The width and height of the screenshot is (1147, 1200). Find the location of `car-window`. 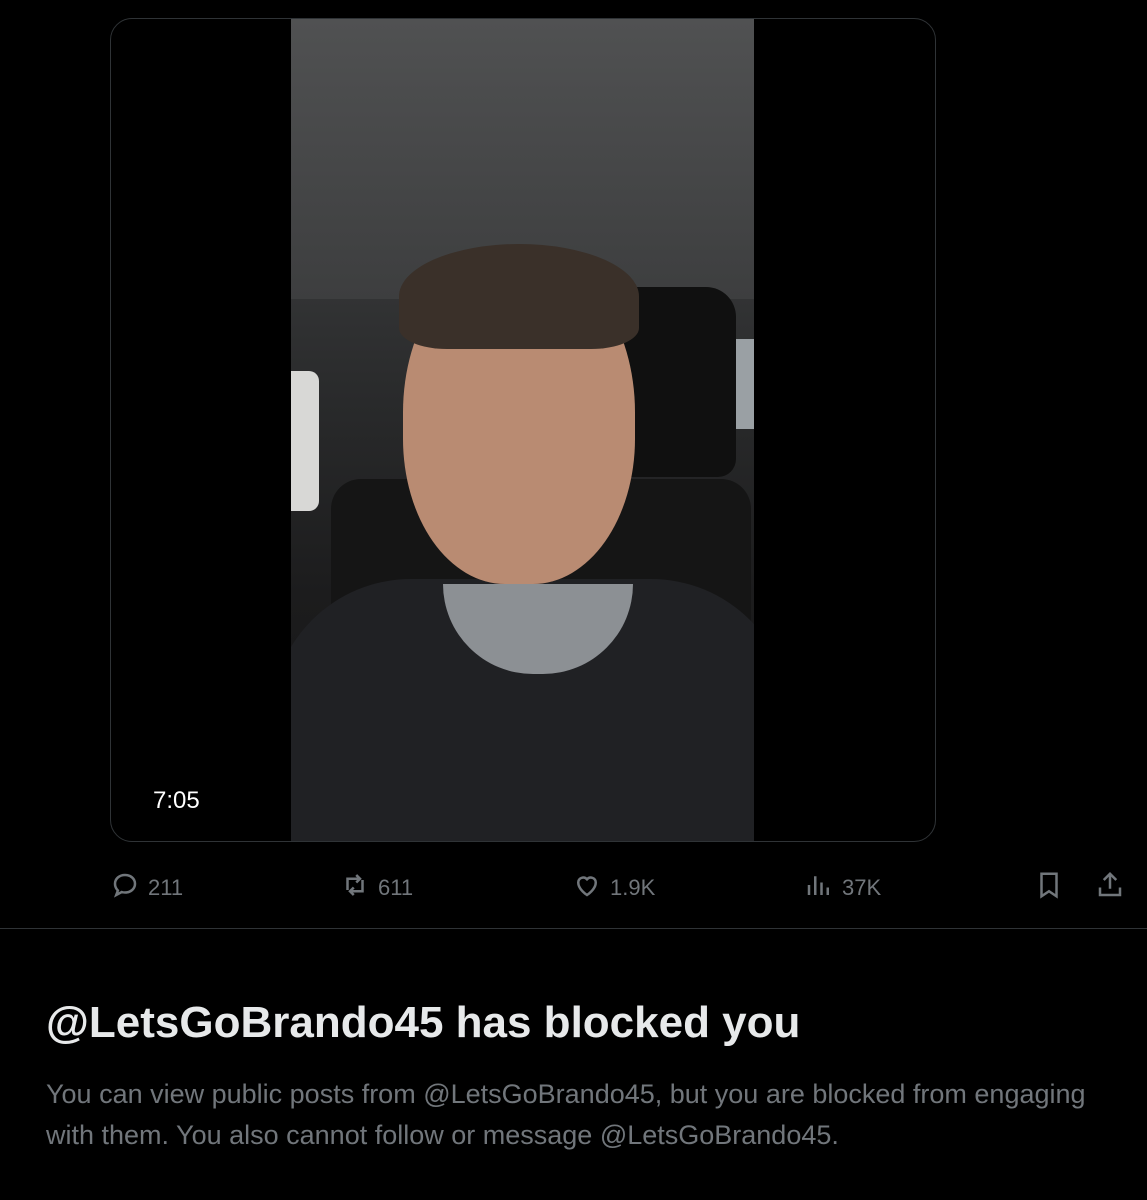

car-window is located at coordinates (305, 441).